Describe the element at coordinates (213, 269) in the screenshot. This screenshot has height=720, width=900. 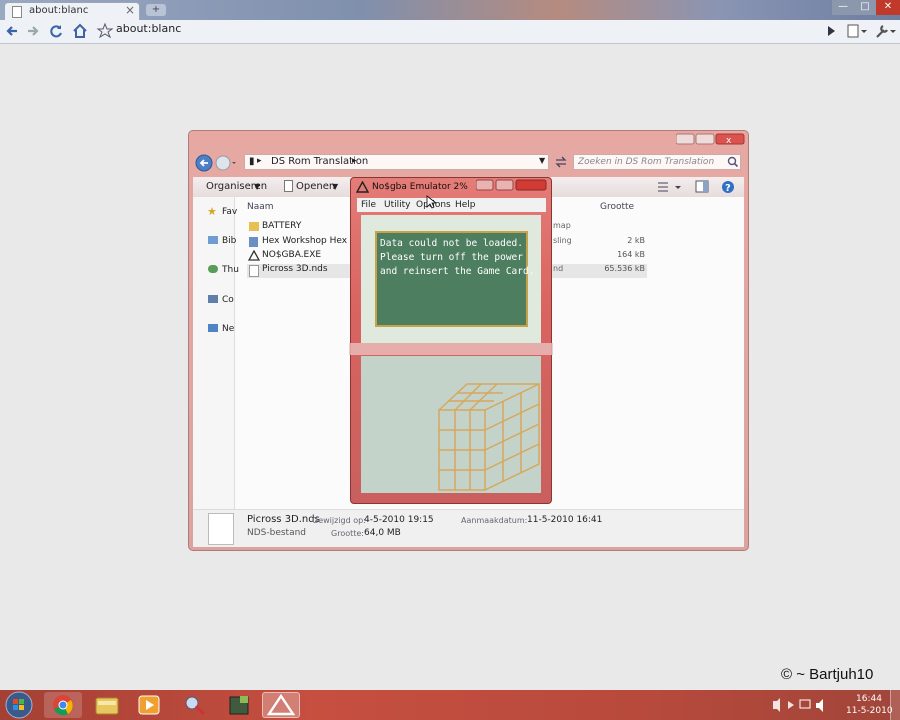
I see `homegroup-icon` at that location.